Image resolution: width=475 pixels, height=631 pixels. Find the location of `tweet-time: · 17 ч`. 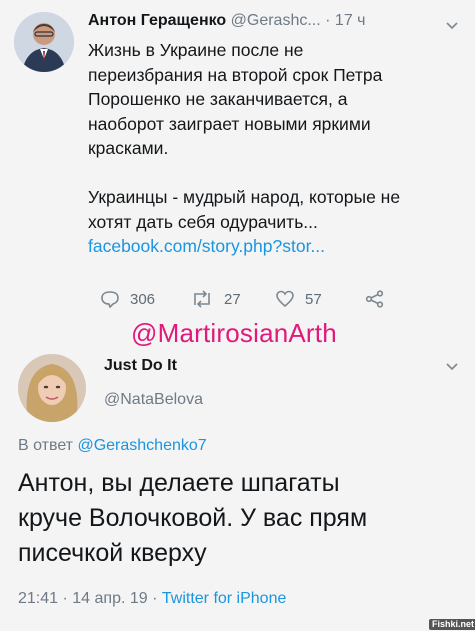

tweet-time: · 17 ч is located at coordinates (345, 20).